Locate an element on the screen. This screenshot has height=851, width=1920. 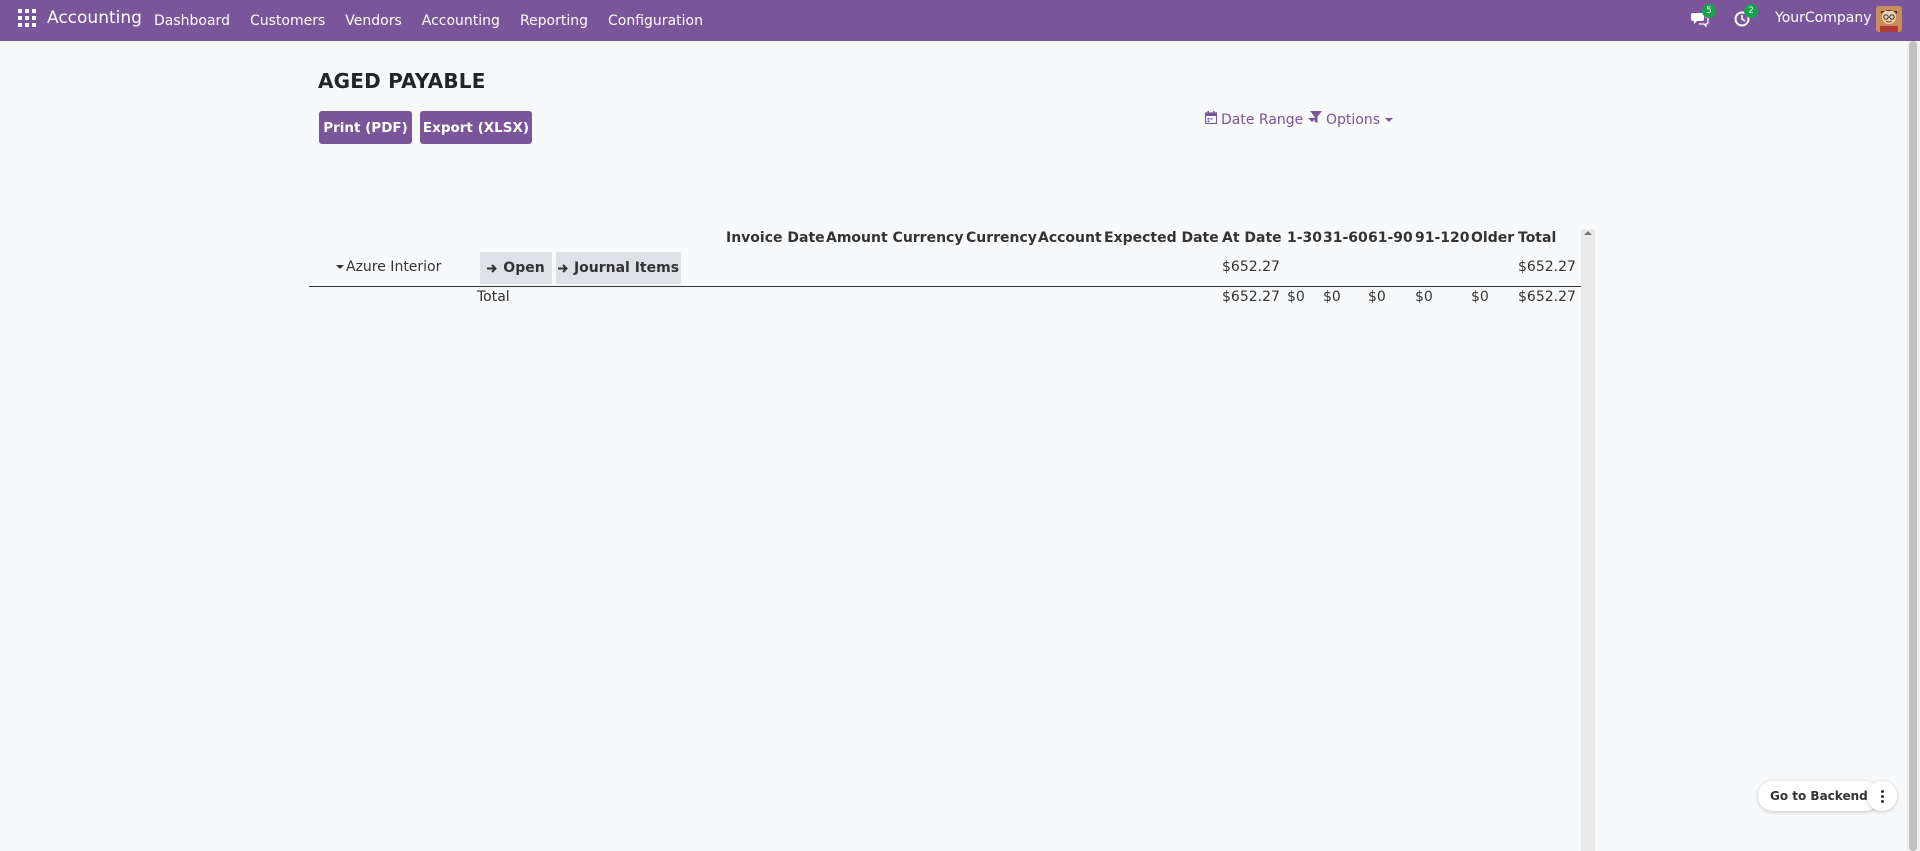
page-scrollbar-thumb is located at coordinates (1913, 446).